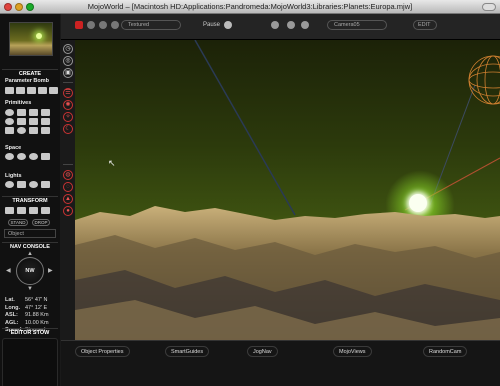 Image resolution: width=500 pixels, height=386 pixels. Describe the element at coordinates (228, 25) in the screenshot. I see `pause-button-icon` at that location.